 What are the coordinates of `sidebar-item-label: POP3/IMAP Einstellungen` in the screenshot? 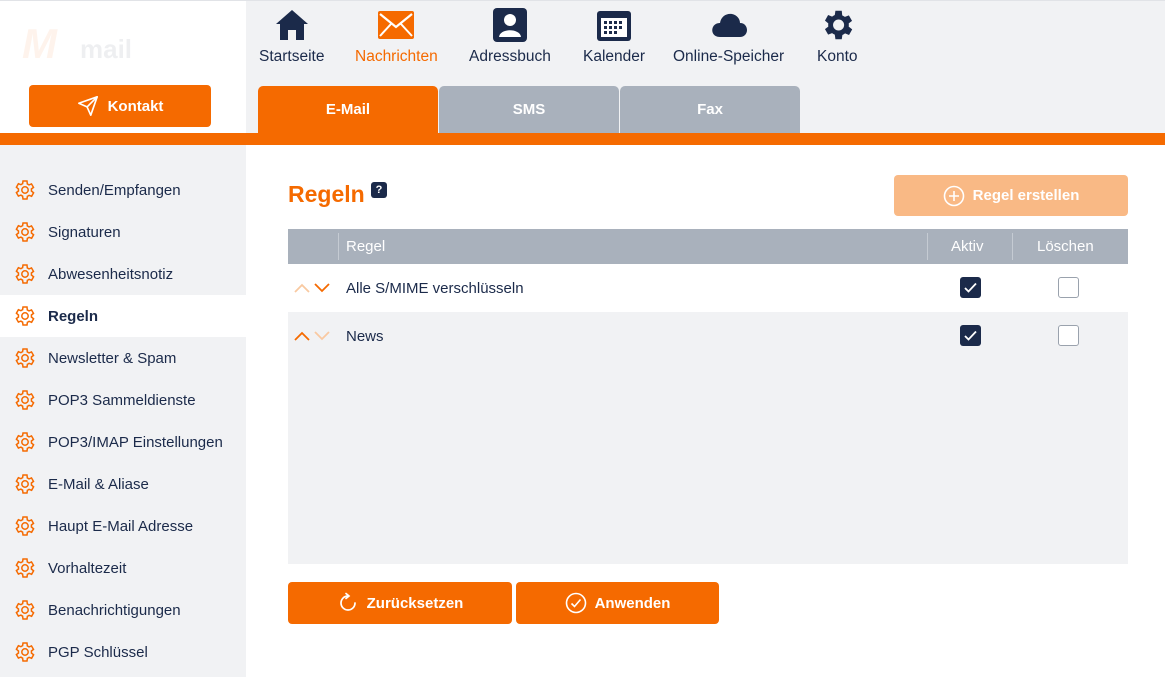 It's located at (135, 442).